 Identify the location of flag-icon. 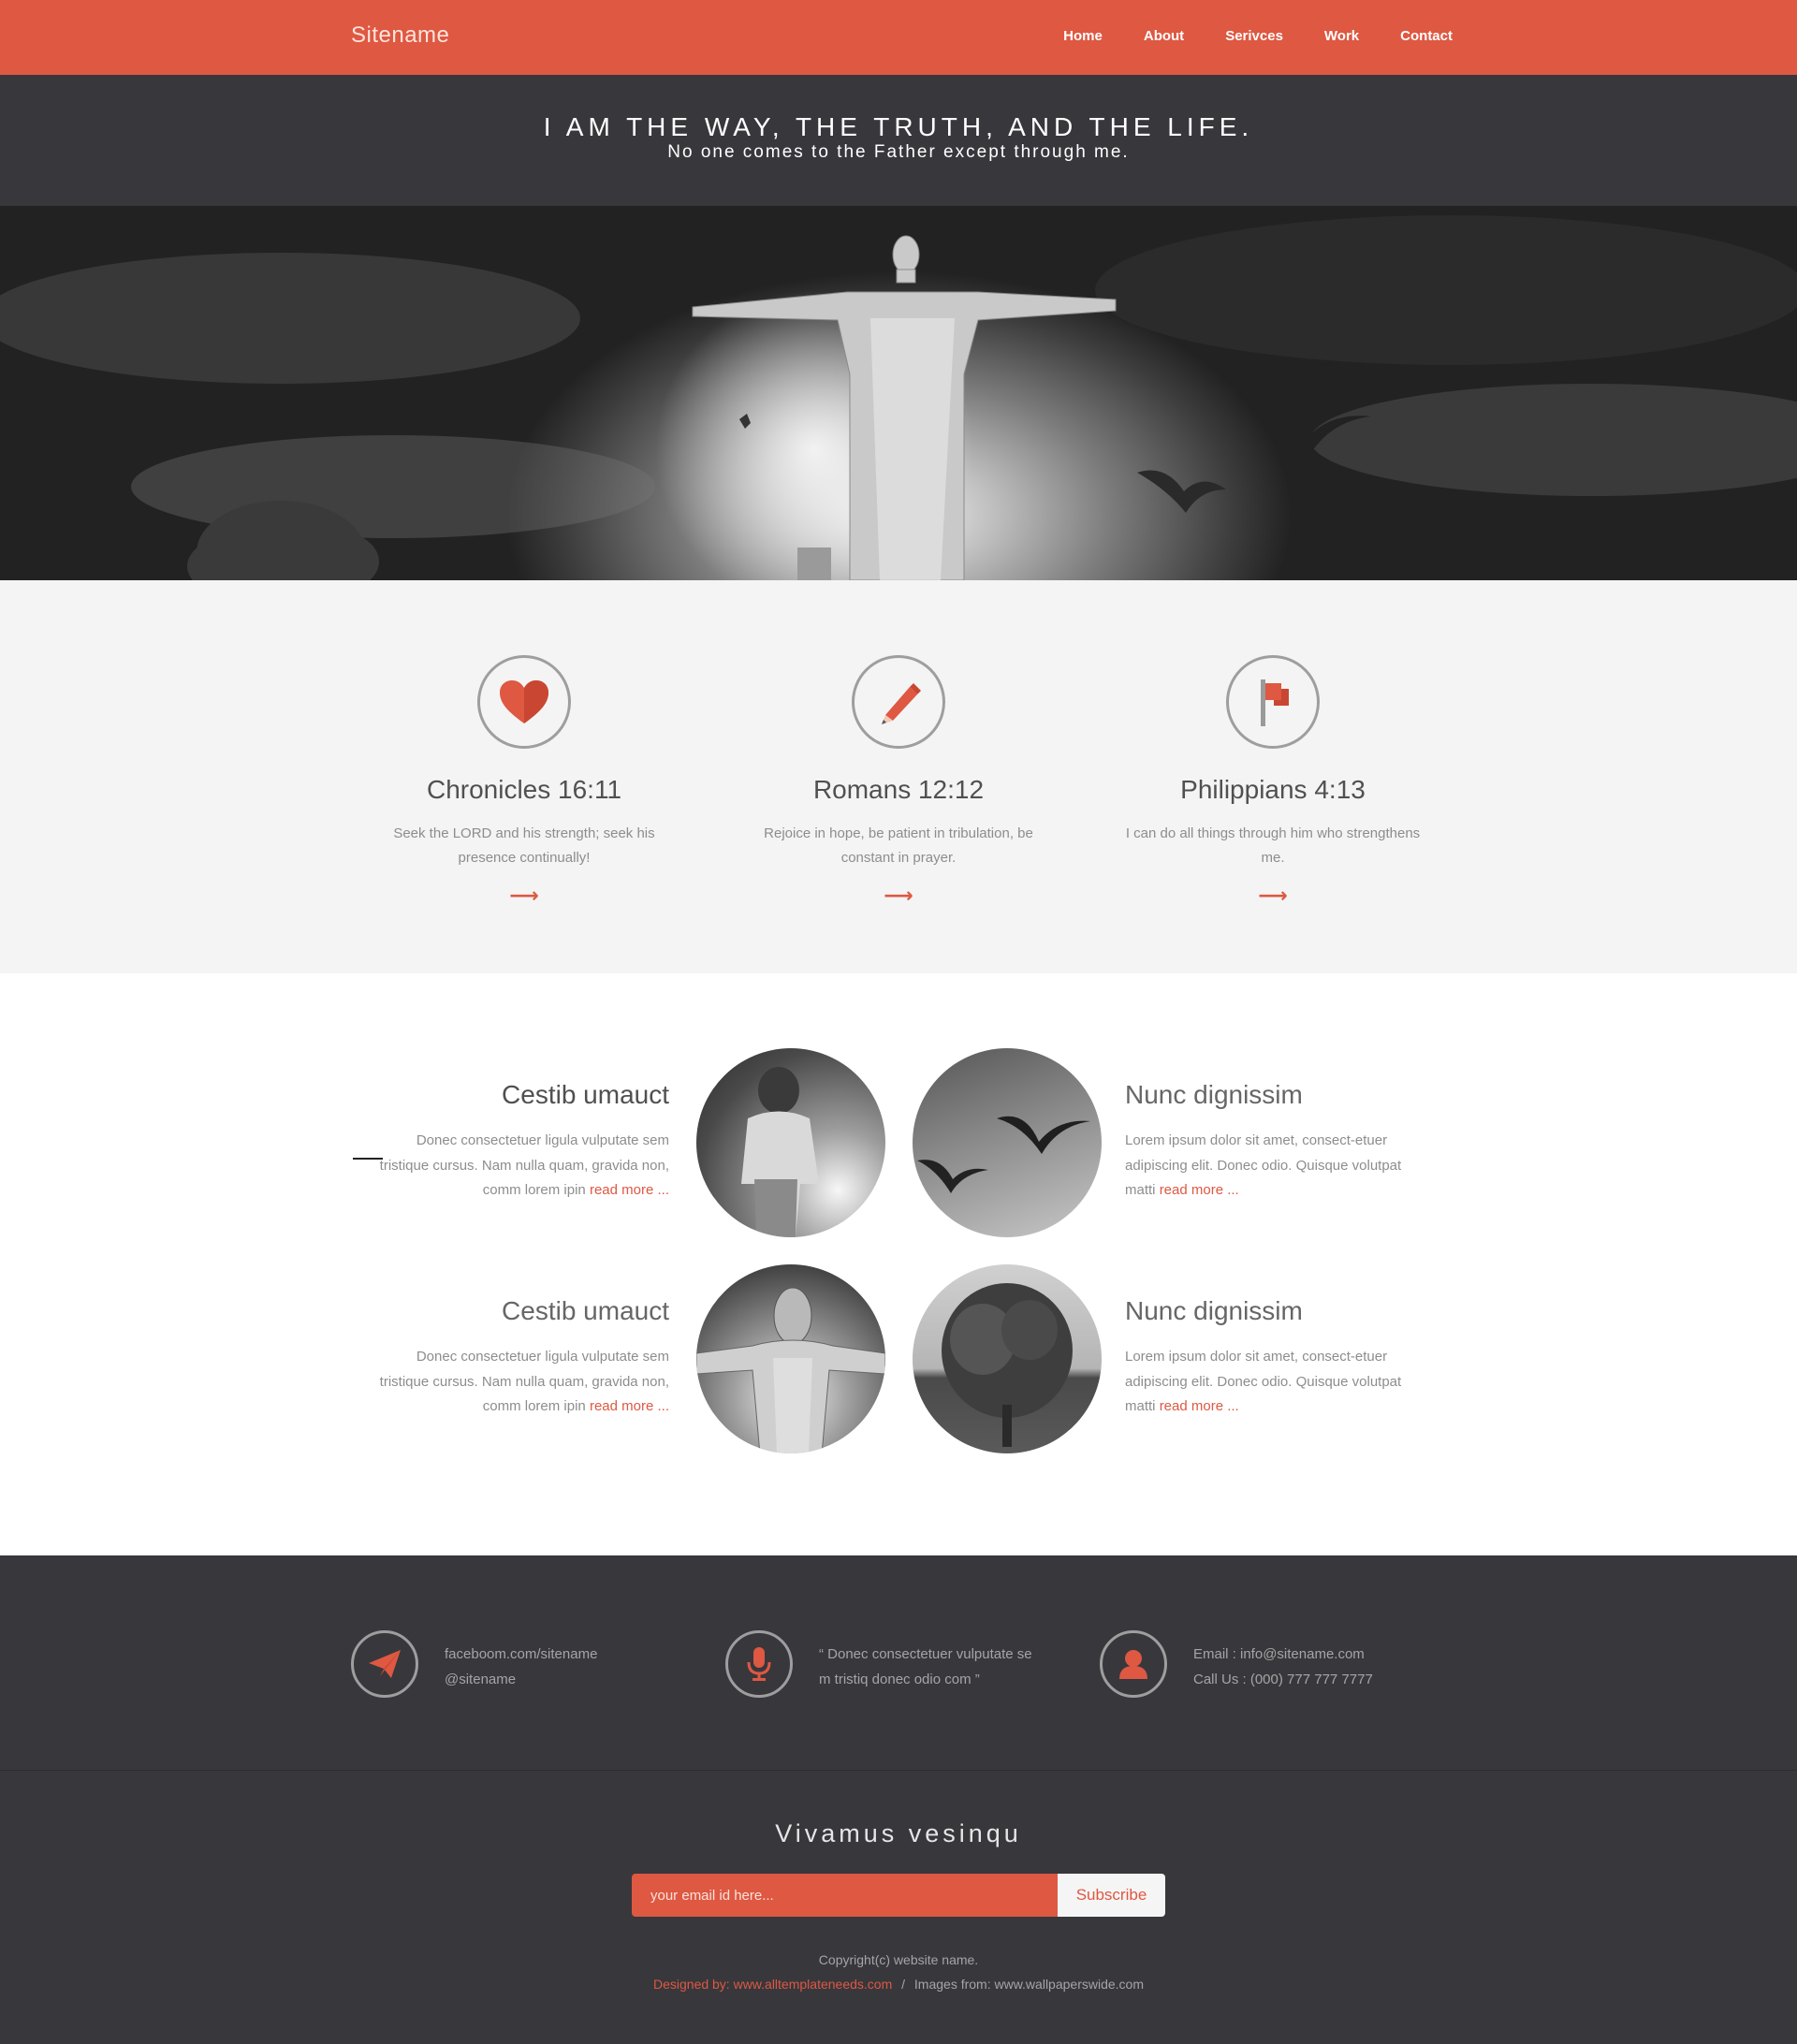
(1273, 702).